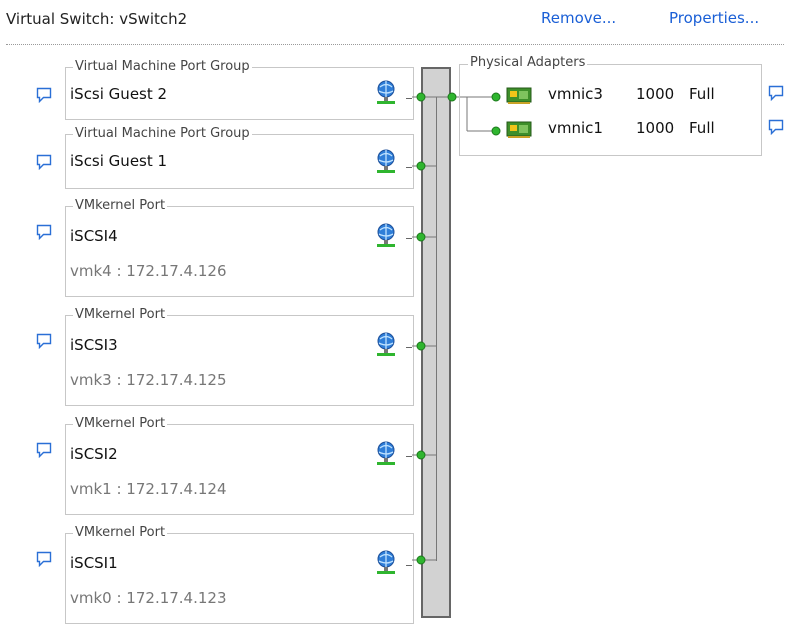 The height and width of the screenshot is (624, 788). Describe the element at coordinates (575, 94) in the screenshot. I see `adapter-name: vmnic3` at that location.